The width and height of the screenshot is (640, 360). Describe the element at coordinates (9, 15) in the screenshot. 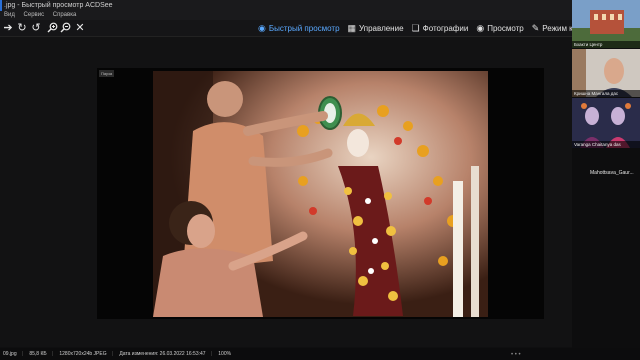

I see `menu-item-view: Вид` at that location.